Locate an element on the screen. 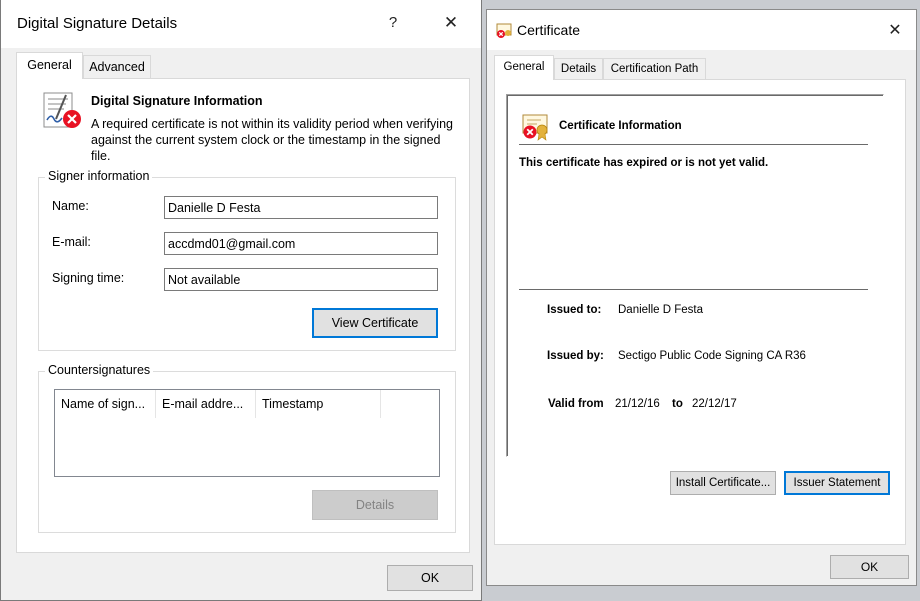 The image size is (920, 601). tab-details-label: Details is located at coordinates (578, 69).